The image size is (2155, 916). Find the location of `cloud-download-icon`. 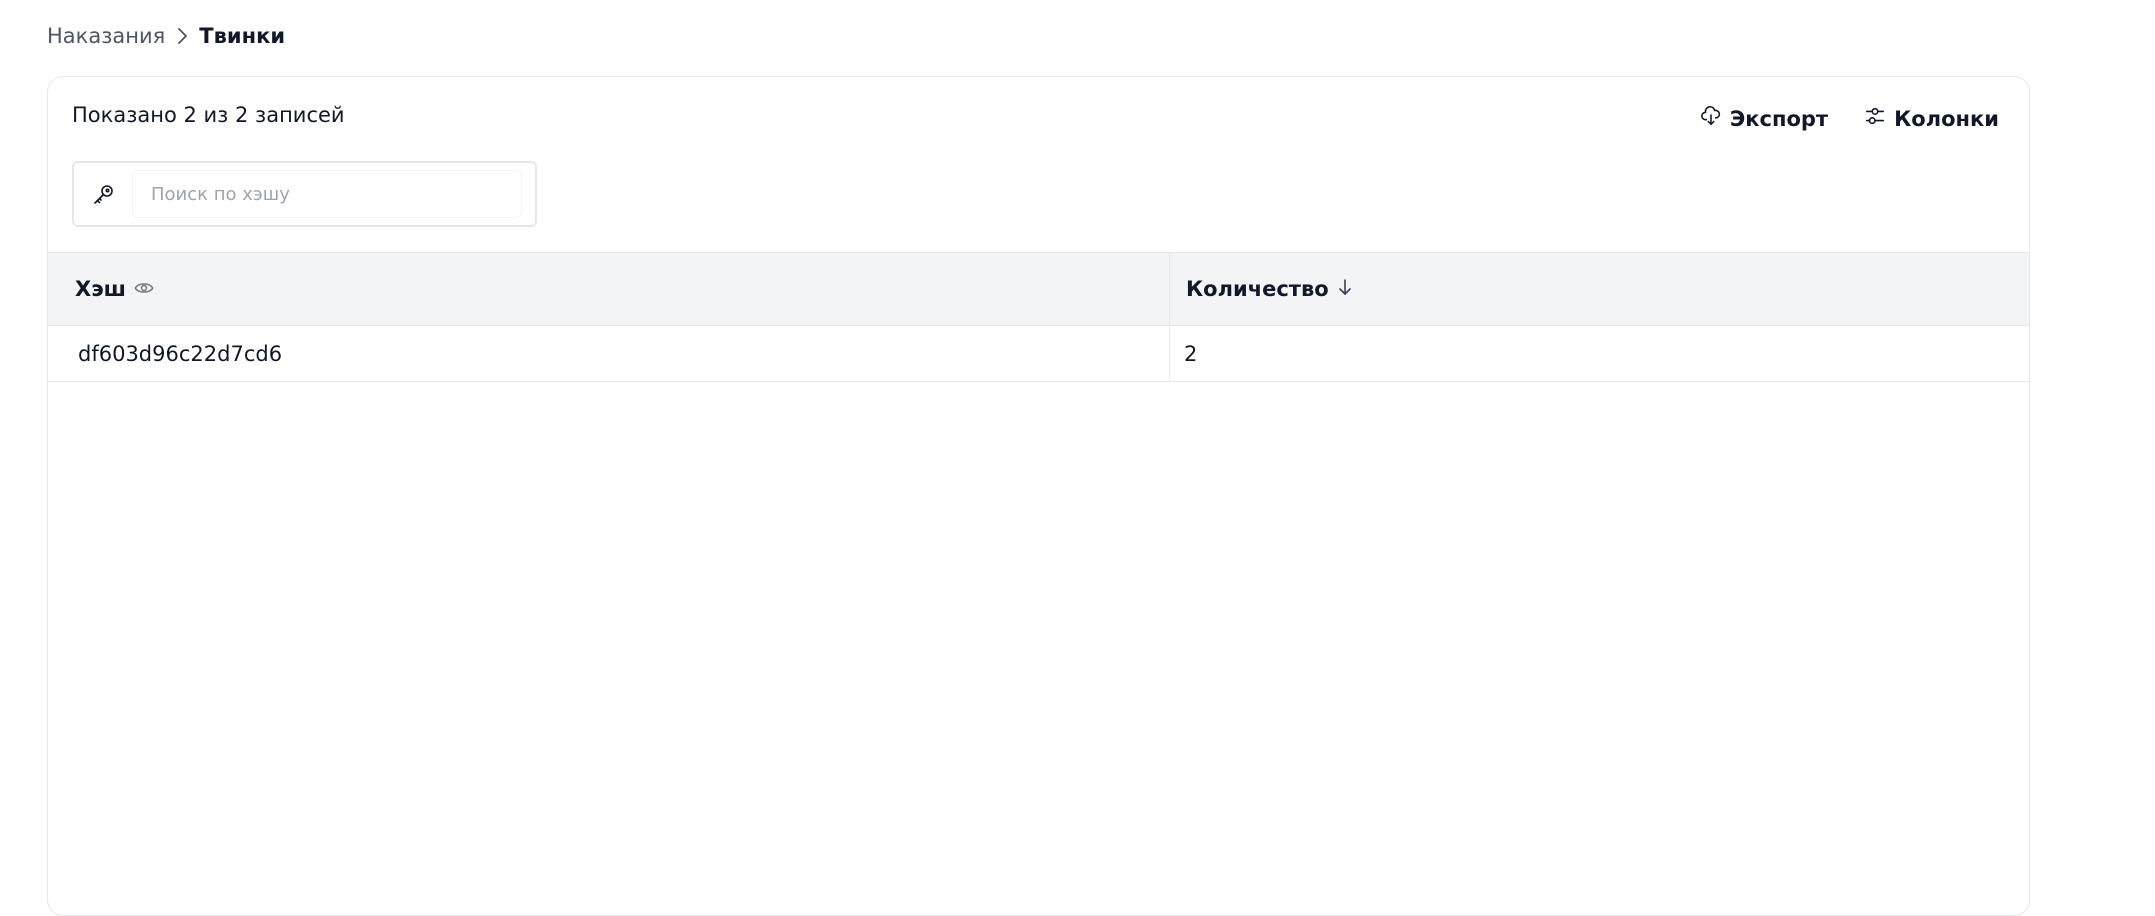

cloud-download-icon is located at coordinates (1711, 118).